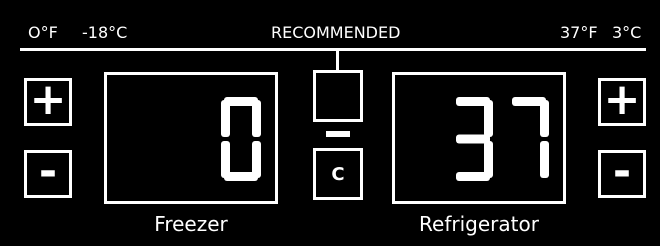 Image resolution: width=660 pixels, height=246 pixels. I want to click on unit-toggle-button: C, so click(338, 174).